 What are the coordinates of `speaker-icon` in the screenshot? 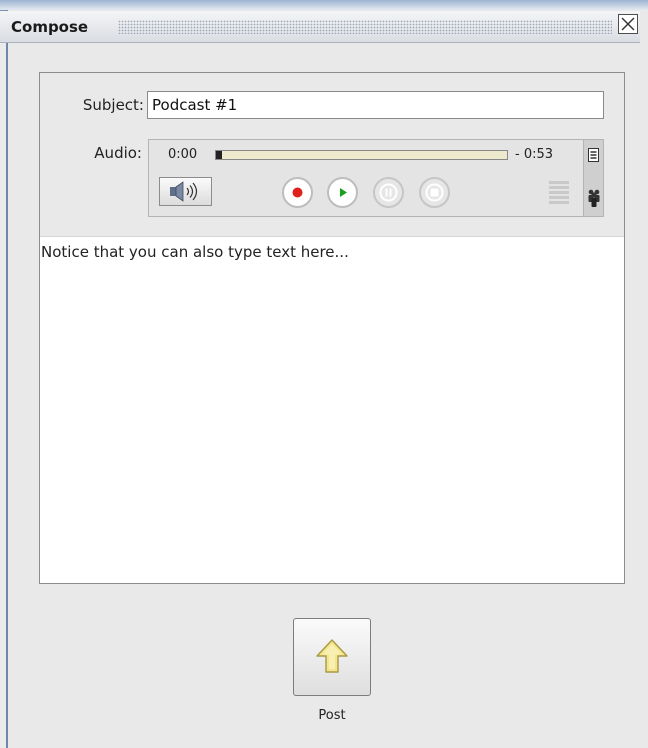 It's located at (184, 191).